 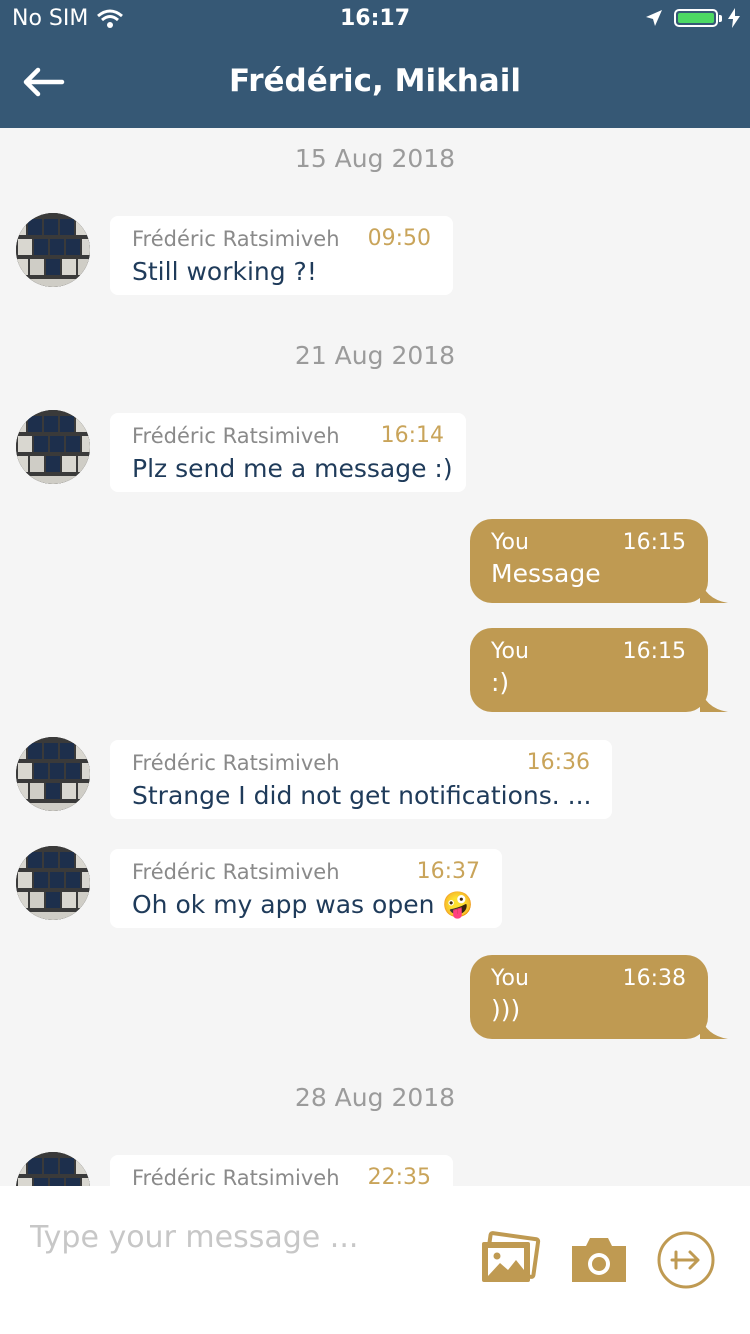 I want to click on message-text: :), so click(x=500, y=682).